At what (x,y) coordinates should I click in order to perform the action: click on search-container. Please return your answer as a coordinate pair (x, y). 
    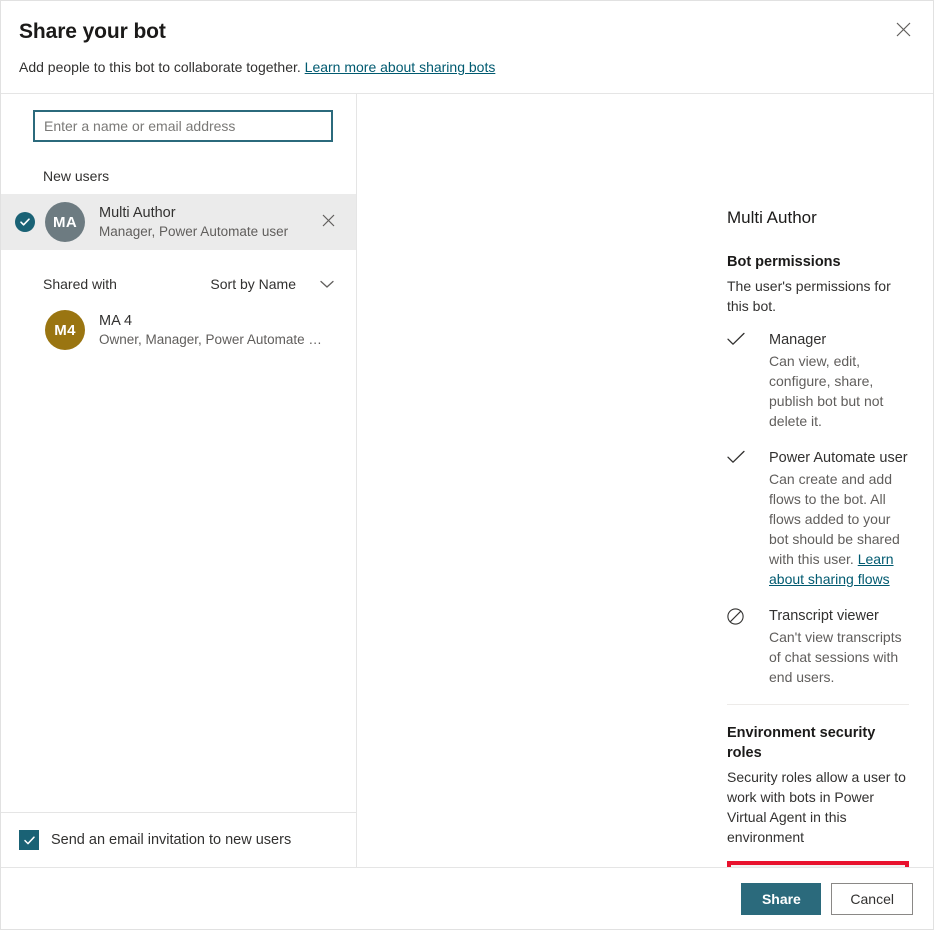
    Looking at the image, I should click on (178, 126).